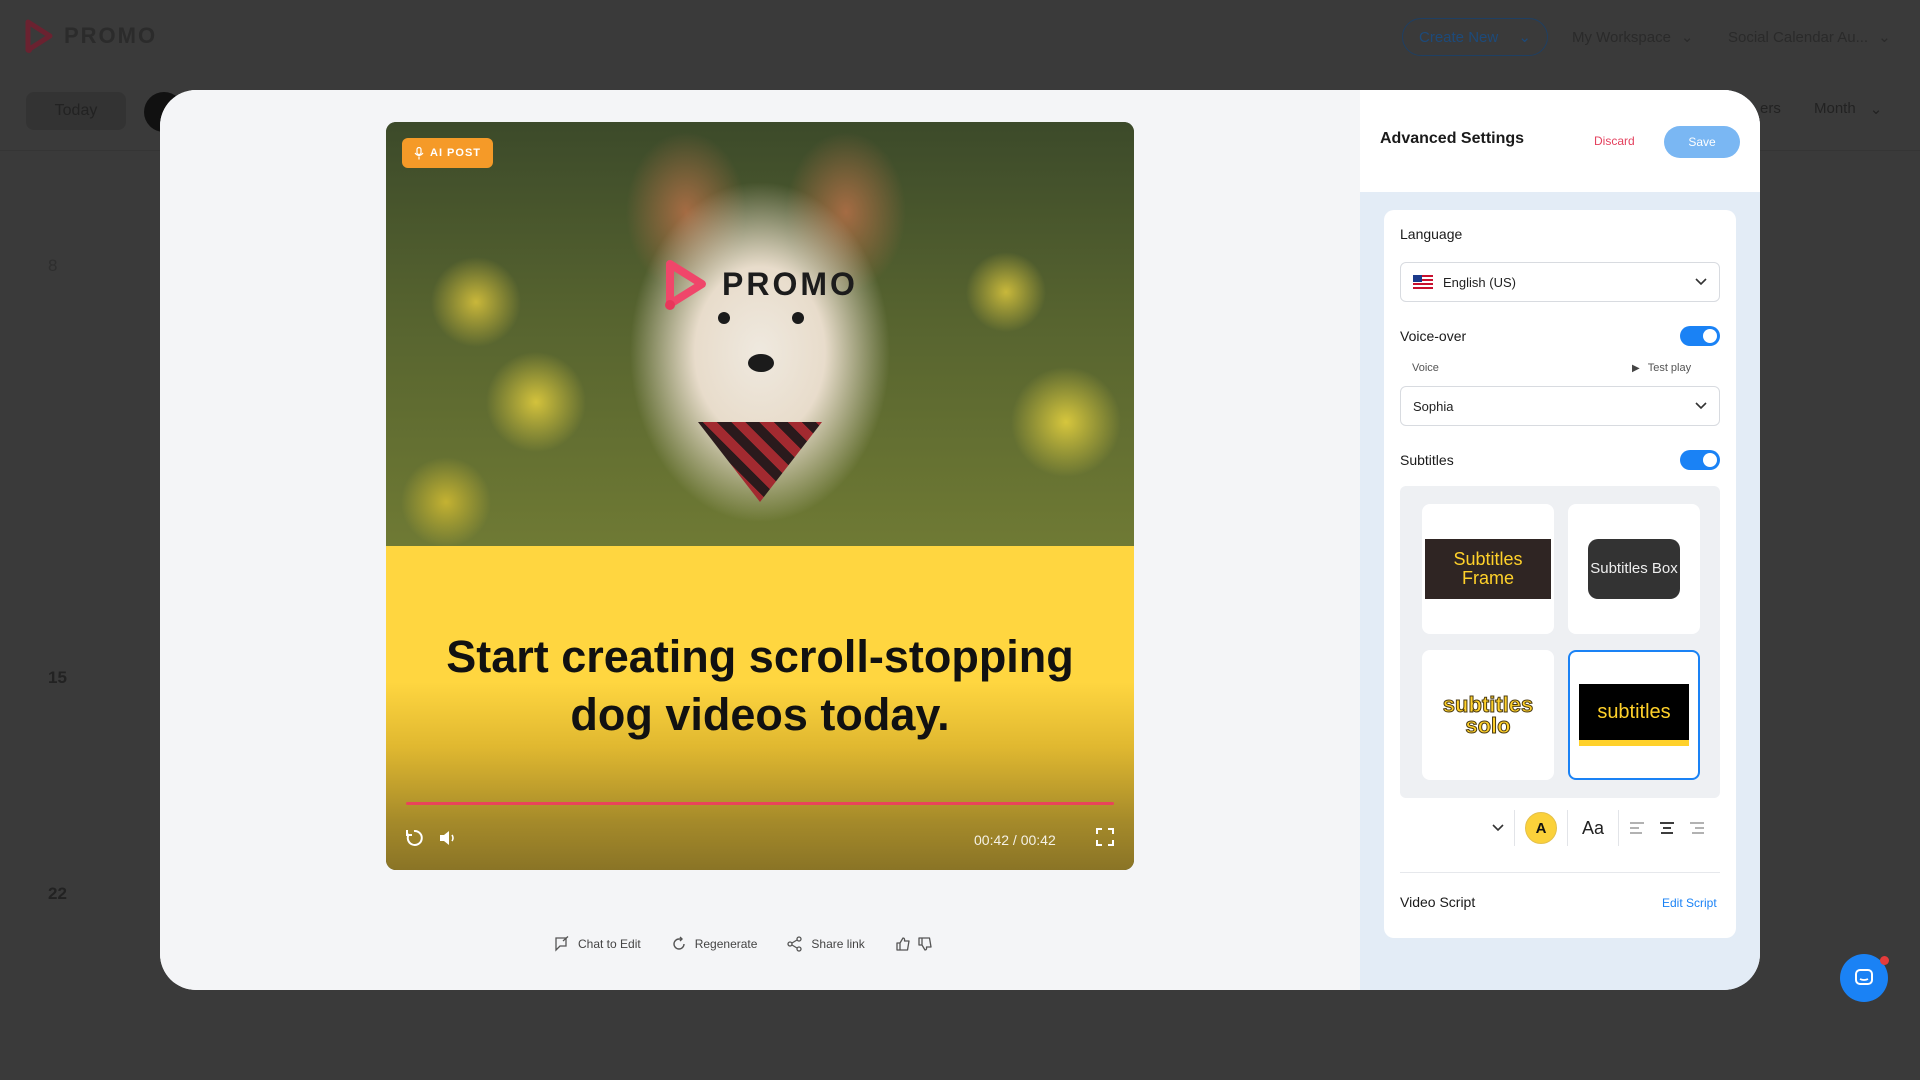 The width and height of the screenshot is (1920, 1080). Describe the element at coordinates (1614, 141) in the screenshot. I see `discard-button: Discard` at that location.